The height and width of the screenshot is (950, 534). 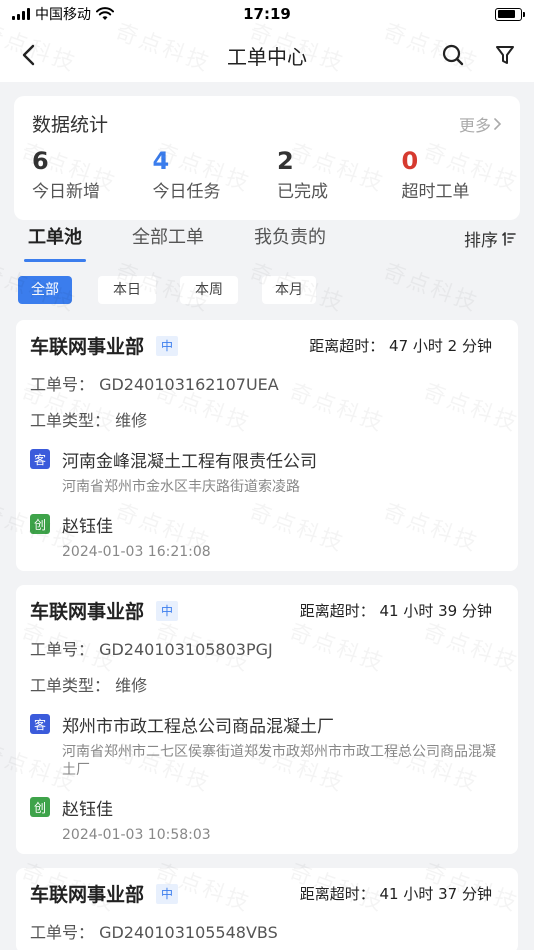 I want to click on search-button, so click(x=453, y=55).